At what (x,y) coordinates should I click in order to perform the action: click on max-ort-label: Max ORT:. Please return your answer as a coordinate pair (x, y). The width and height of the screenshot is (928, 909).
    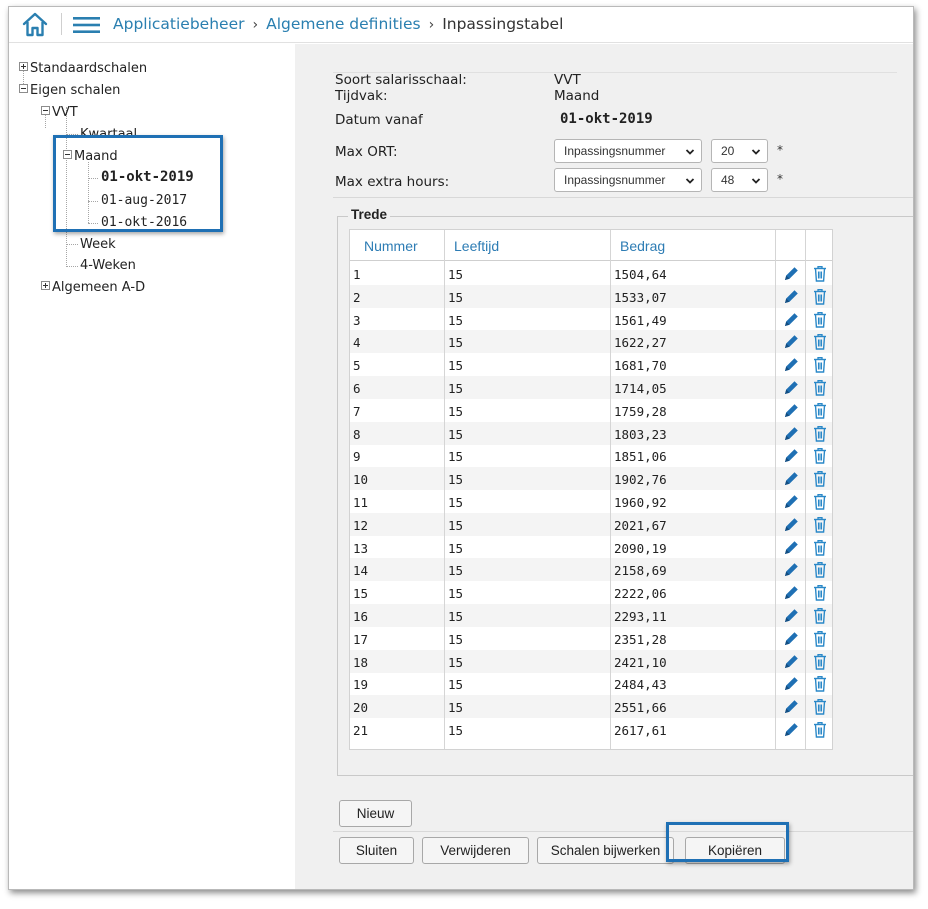
    Looking at the image, I should click on (366, 152).